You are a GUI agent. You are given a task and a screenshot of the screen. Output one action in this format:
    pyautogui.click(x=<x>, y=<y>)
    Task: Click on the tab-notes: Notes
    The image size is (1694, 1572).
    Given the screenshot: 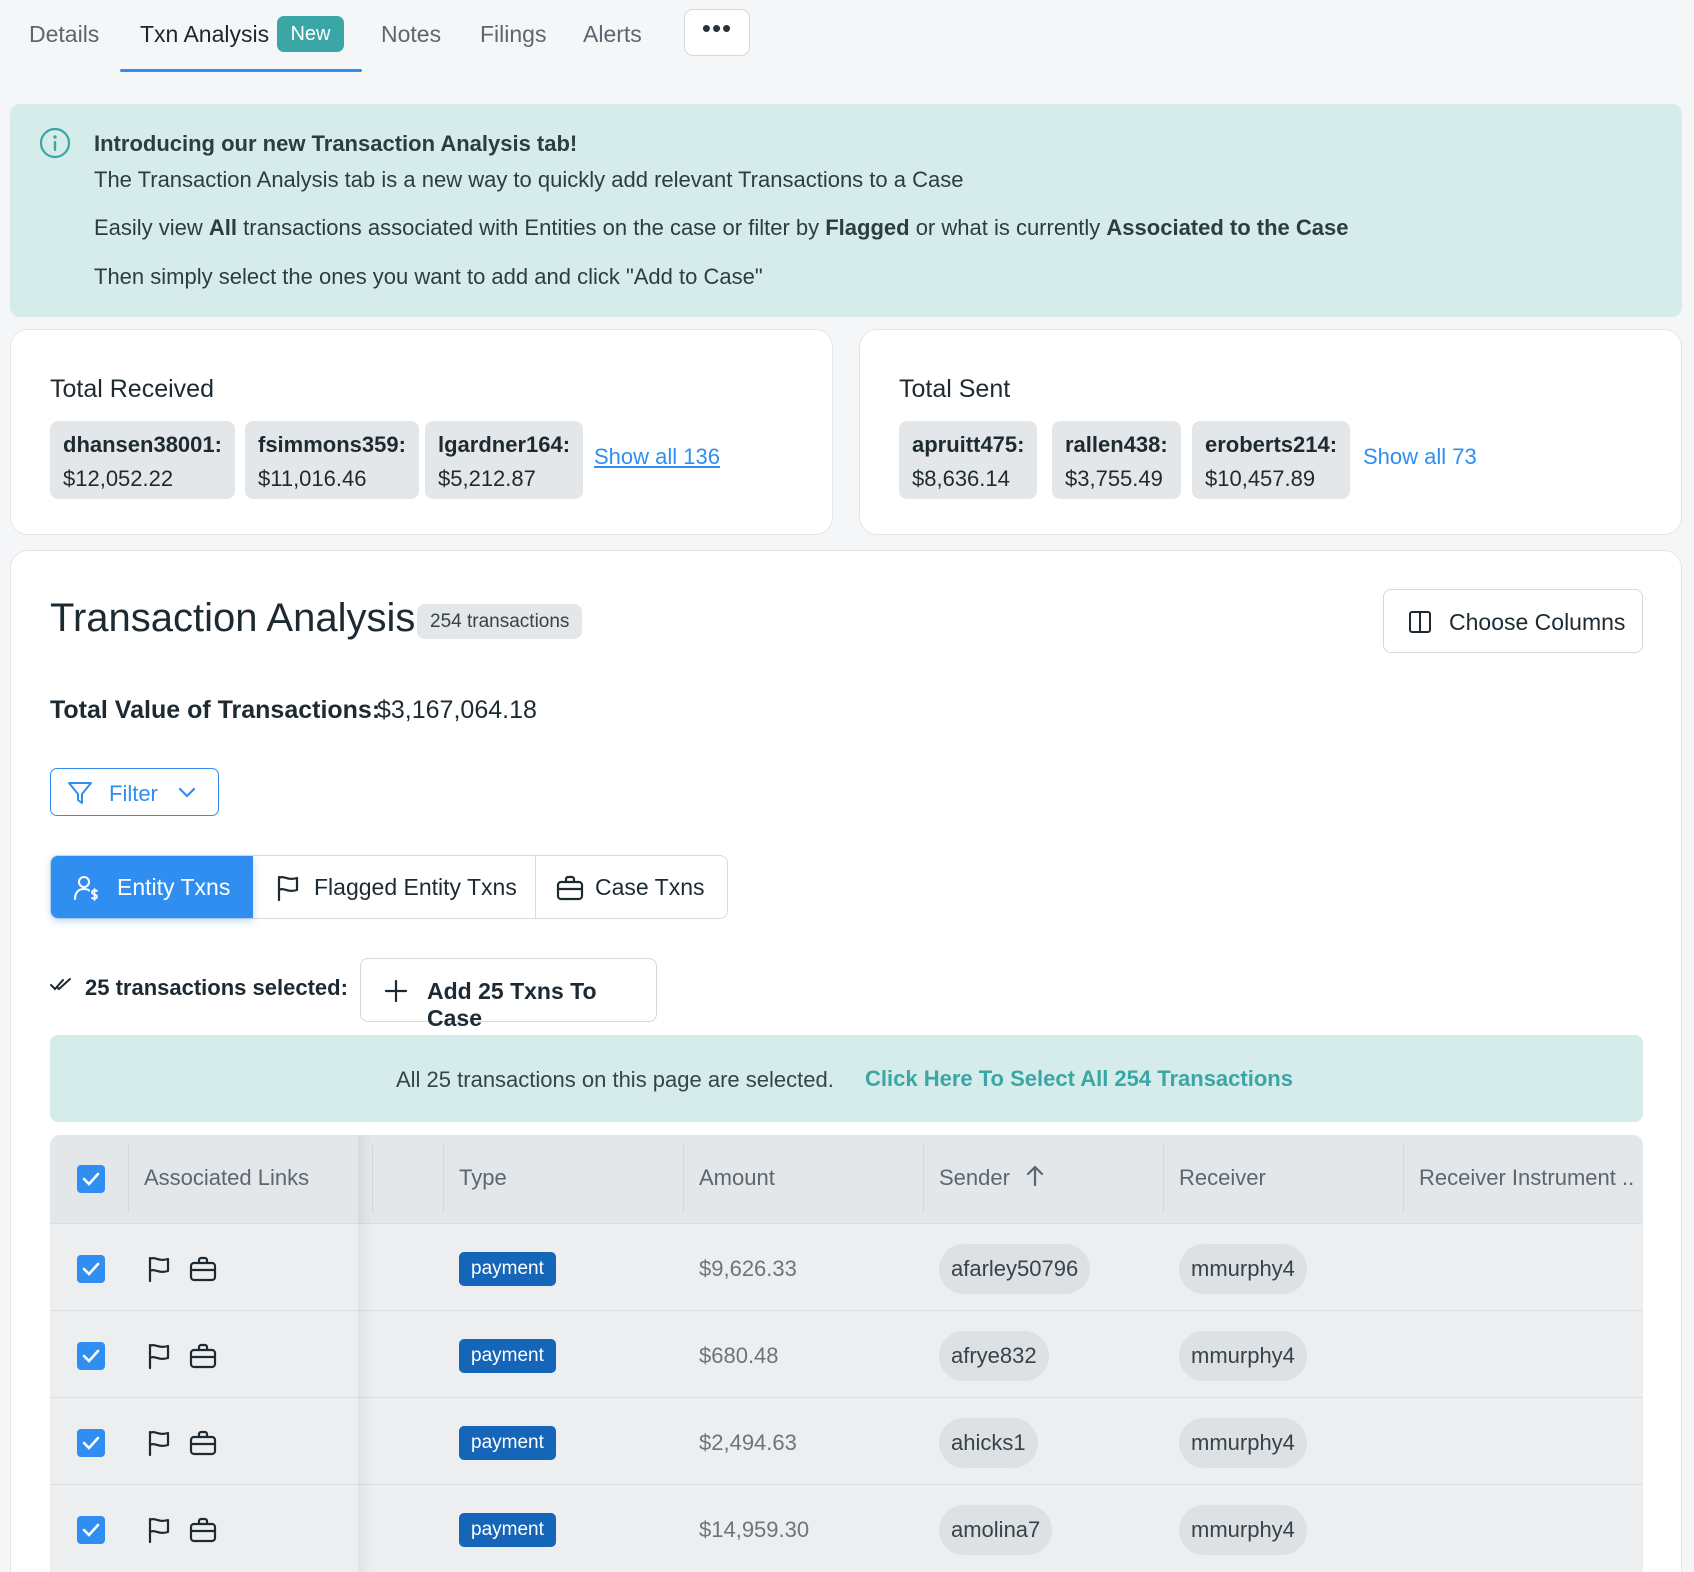 What is the action you would take?
    pyautogui.click(x=411, y=34)
    